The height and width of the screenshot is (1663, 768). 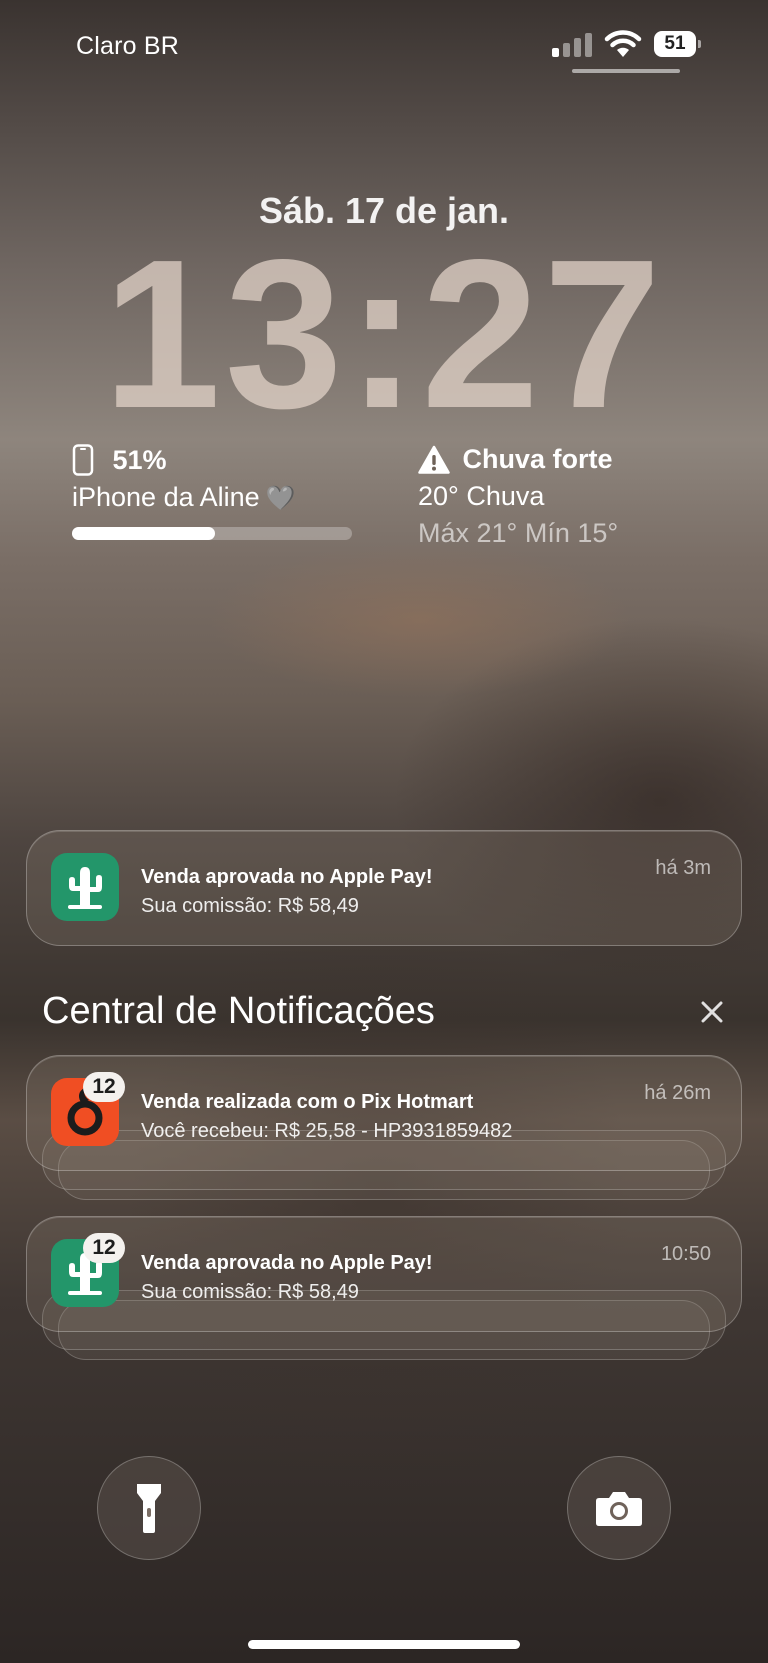 What do you see at coordinates (280, 498) in the screenshot?
I see `heart-emoji: 🩶` at bounding box center [280, 498].